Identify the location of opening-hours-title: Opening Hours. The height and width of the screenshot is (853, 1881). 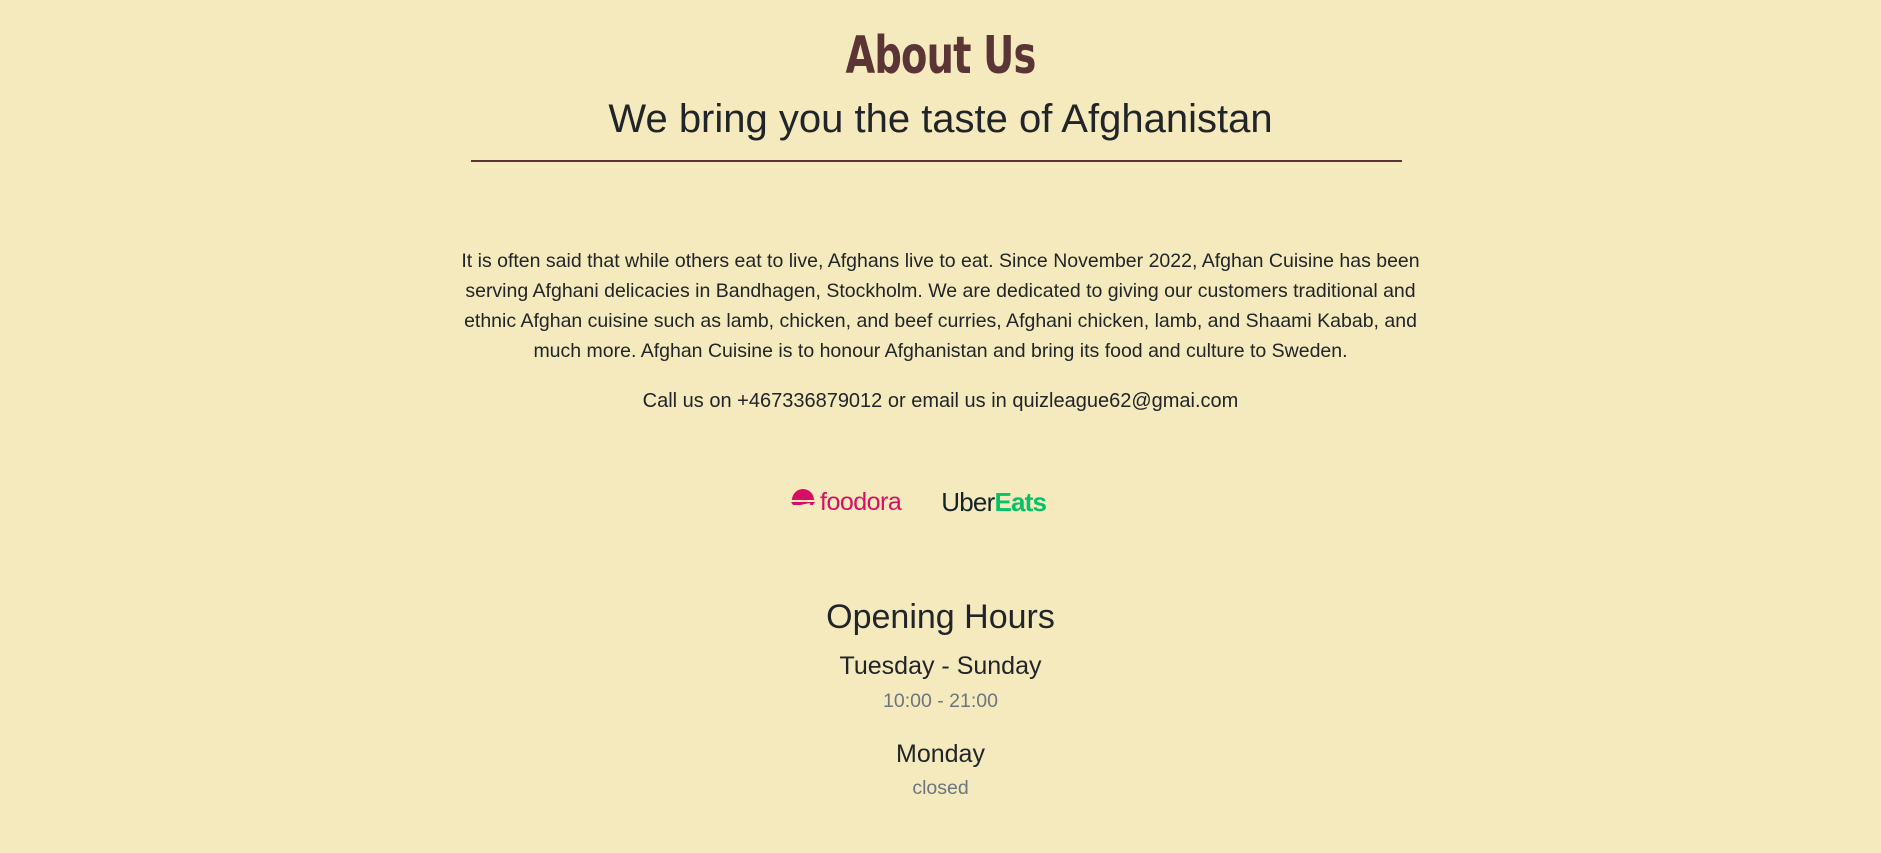
(940, 617).